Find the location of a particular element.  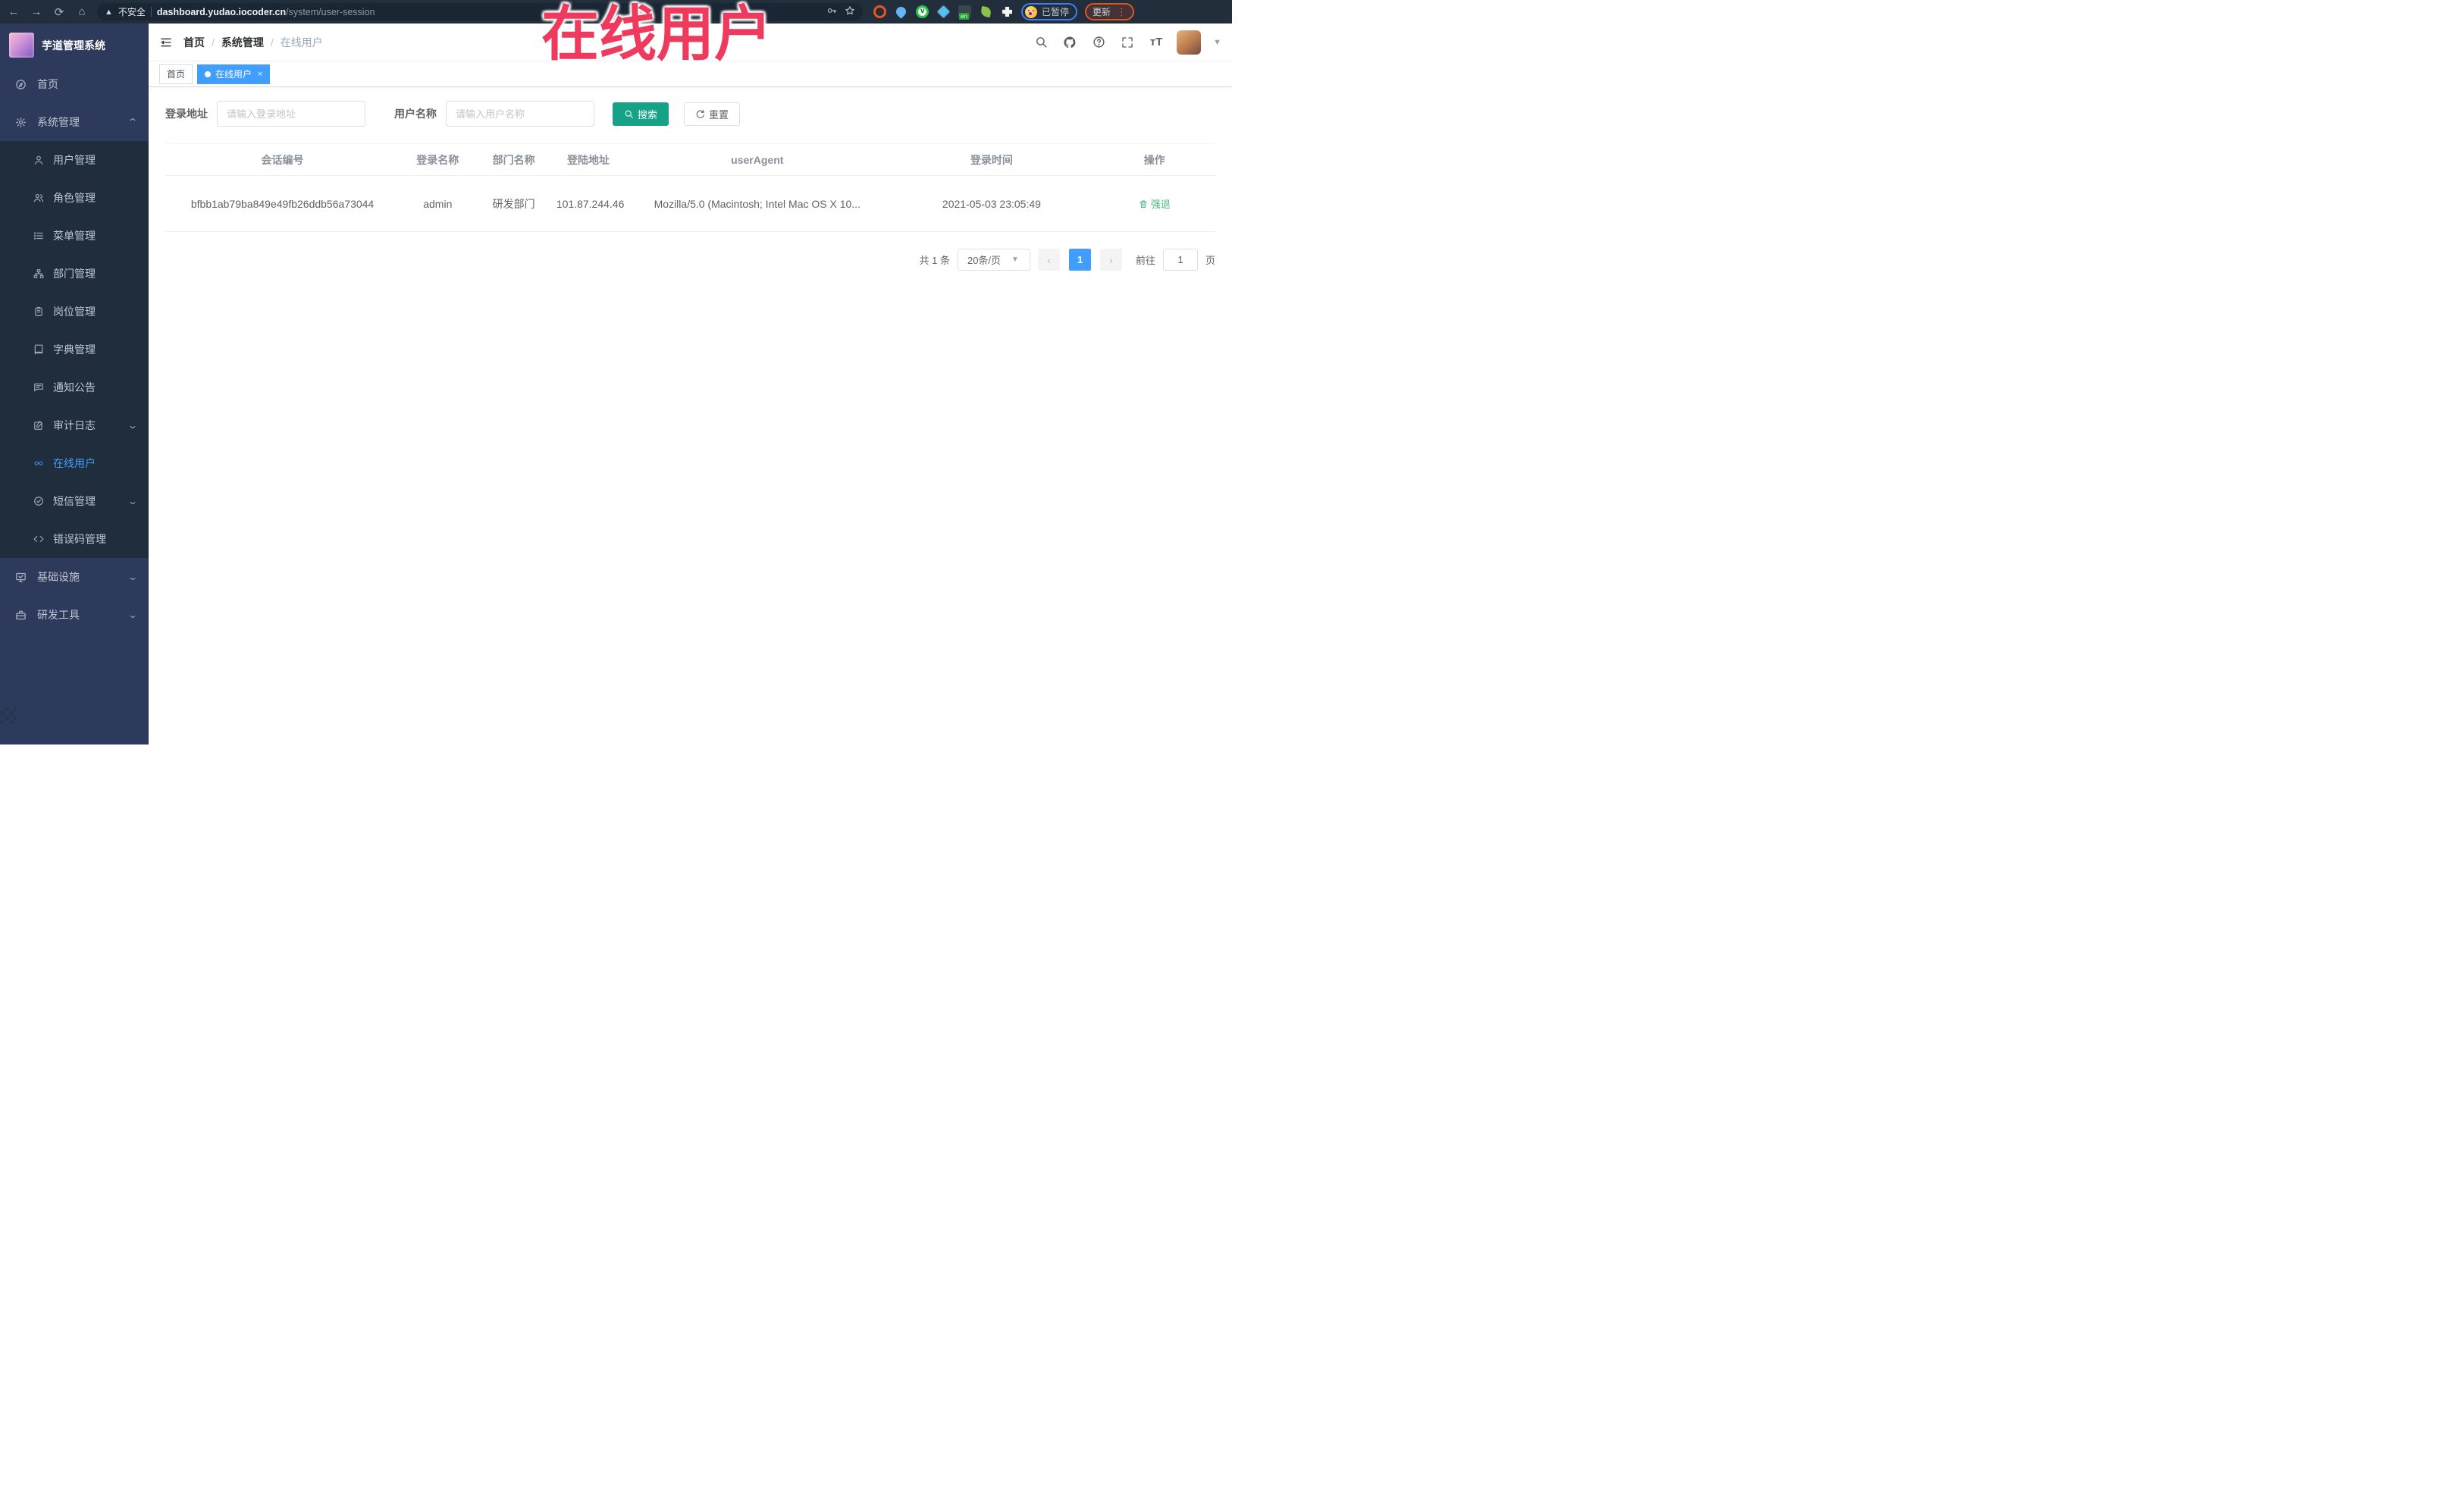

breadcrumb: 首页 / 系统管理 / 在线用户 is located at coordinates (253, 42).